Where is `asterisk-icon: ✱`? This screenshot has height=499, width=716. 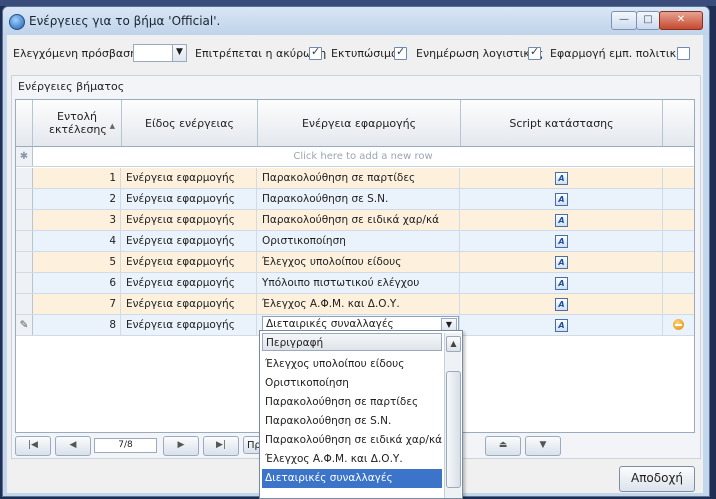
asterisk-icon: ✱ is located at coordinates (24, 156).